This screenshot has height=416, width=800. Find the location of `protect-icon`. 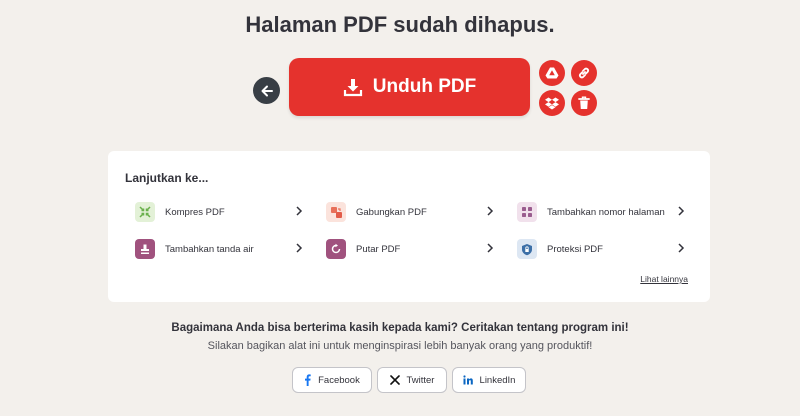

protect-icon is located at coordinates (527, 249).